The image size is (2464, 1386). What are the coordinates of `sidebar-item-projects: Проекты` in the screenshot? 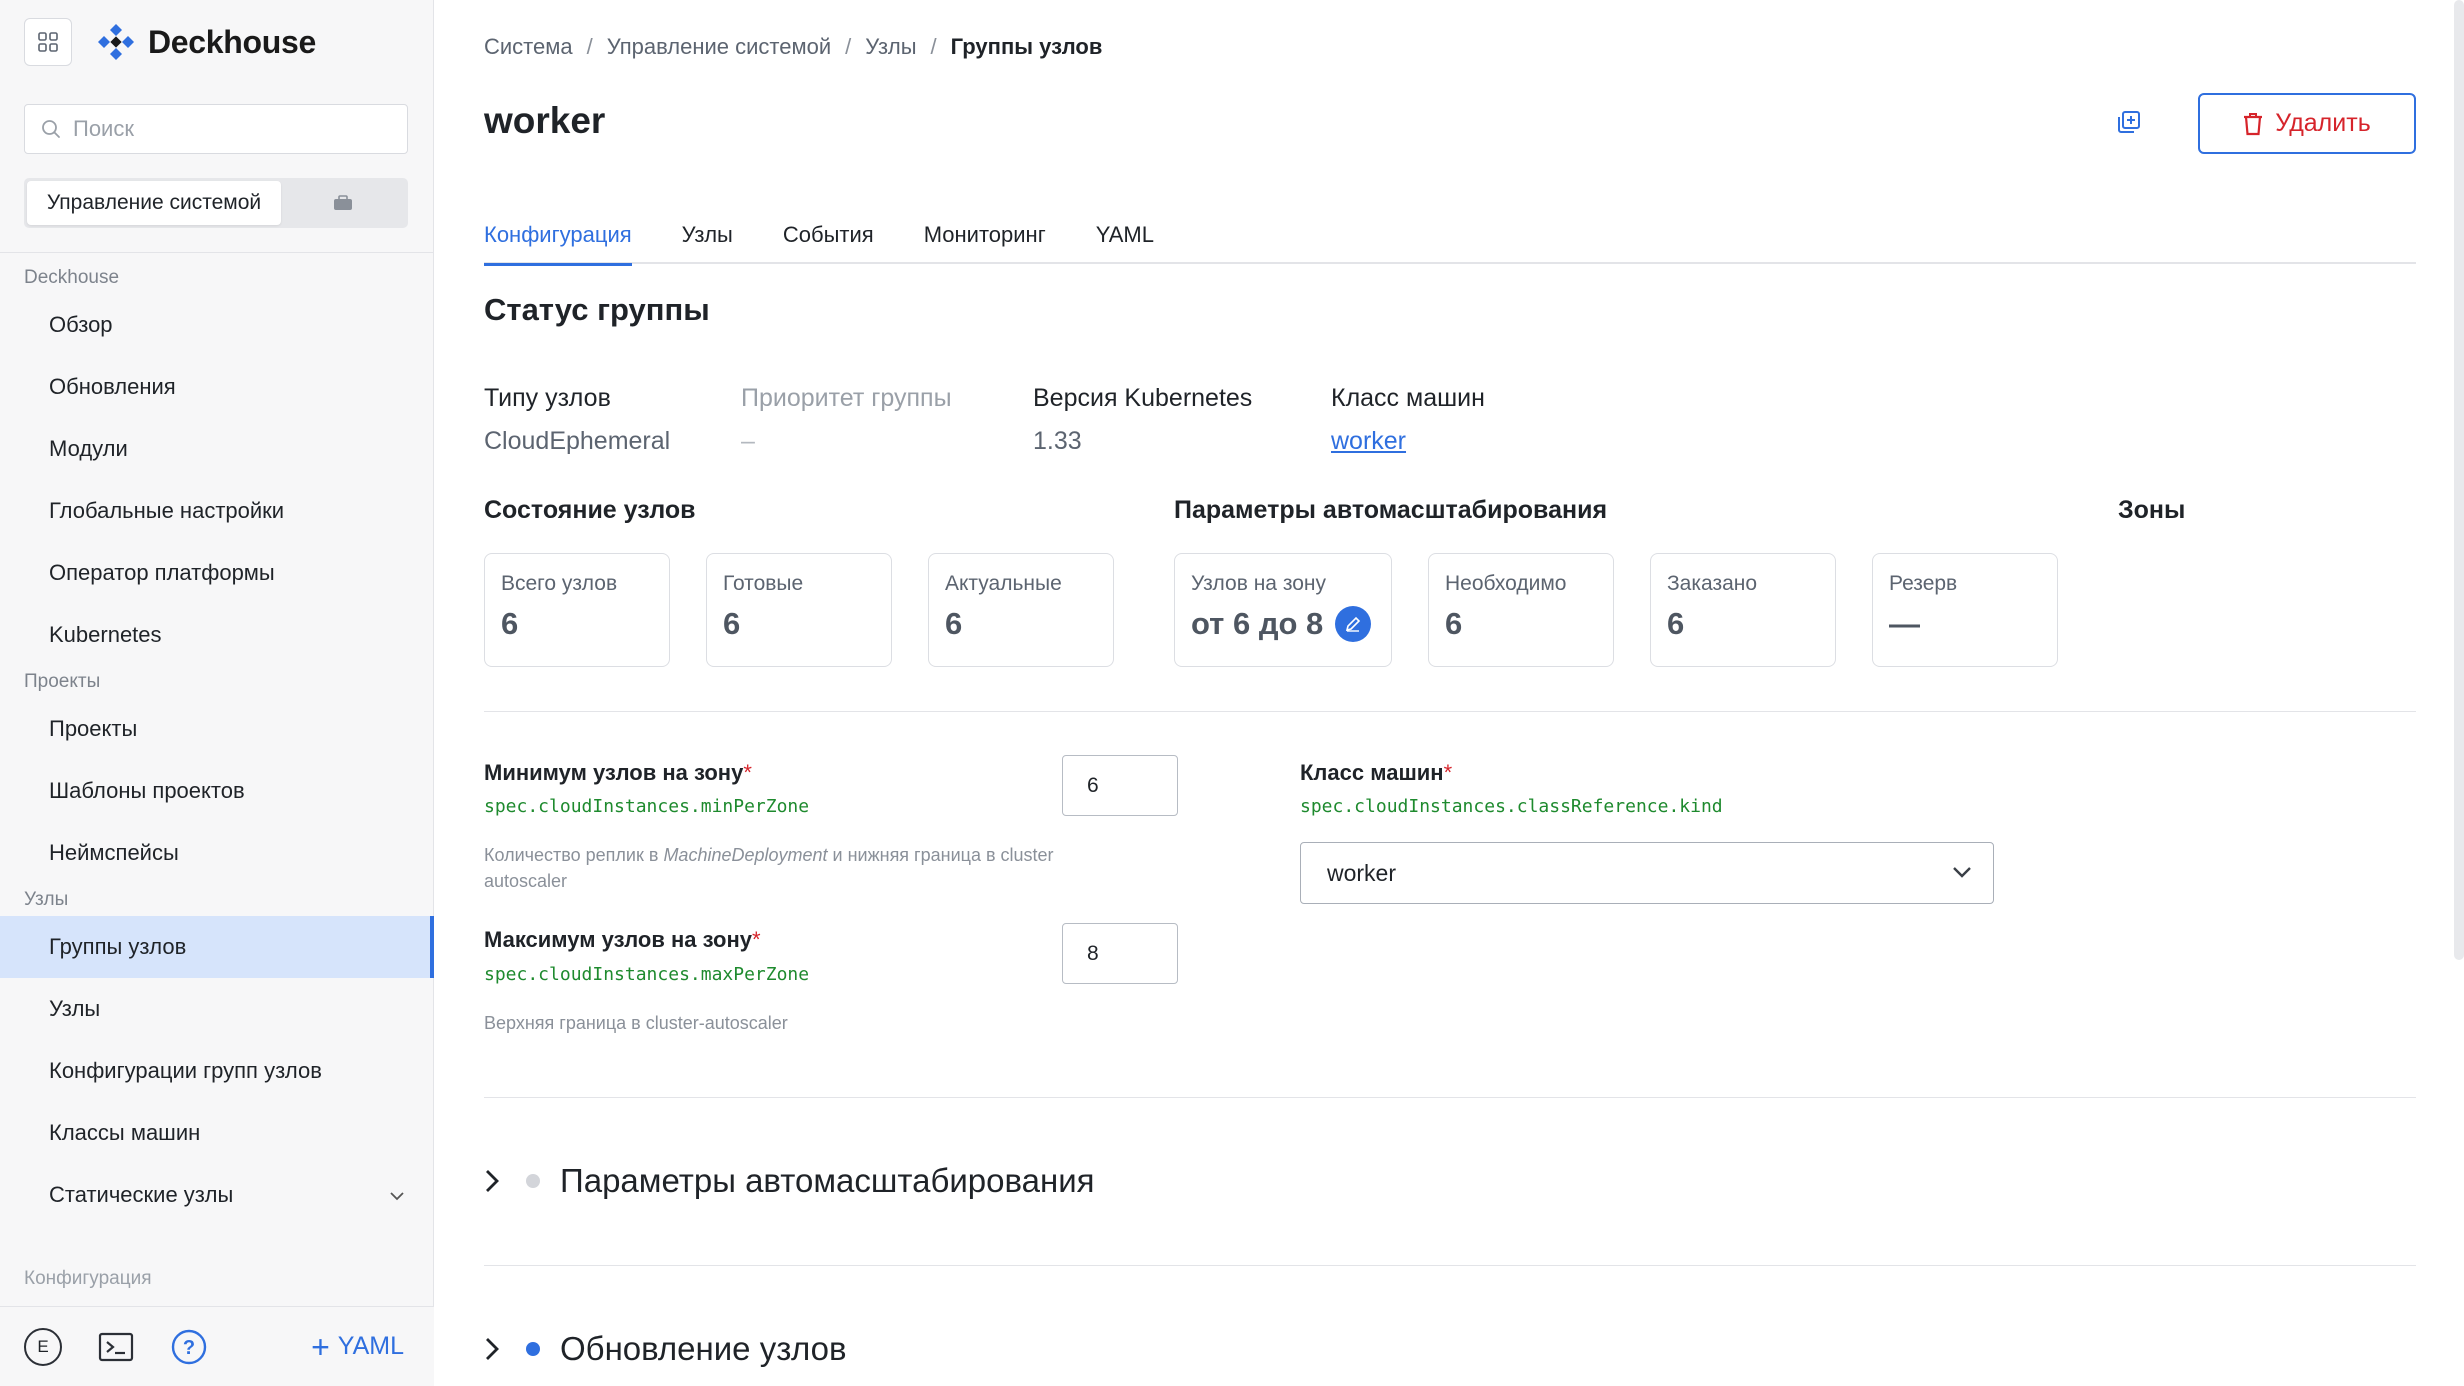 It's located at (217, 729).